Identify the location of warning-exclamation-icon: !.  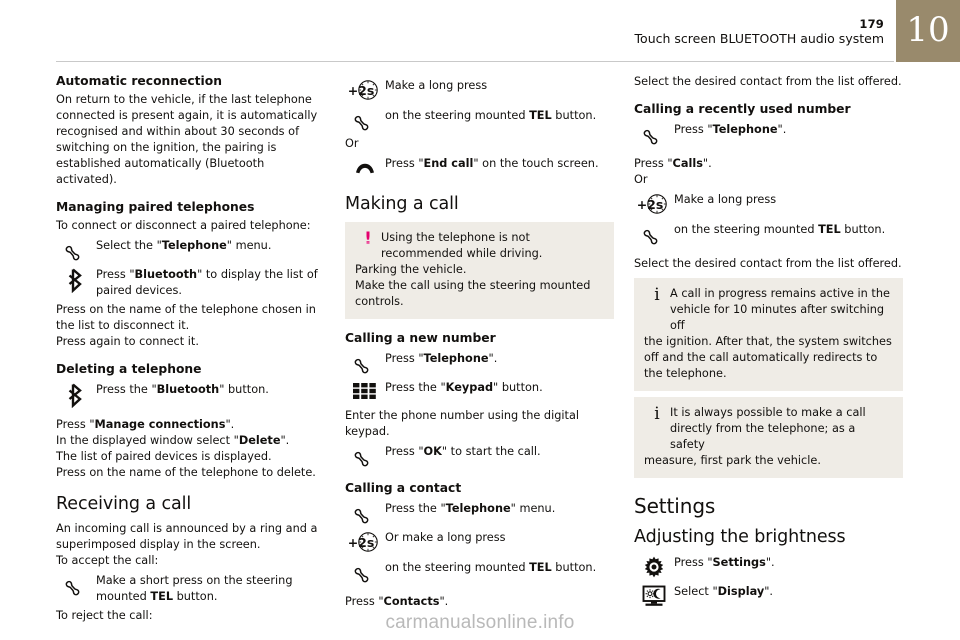
(368, 238).